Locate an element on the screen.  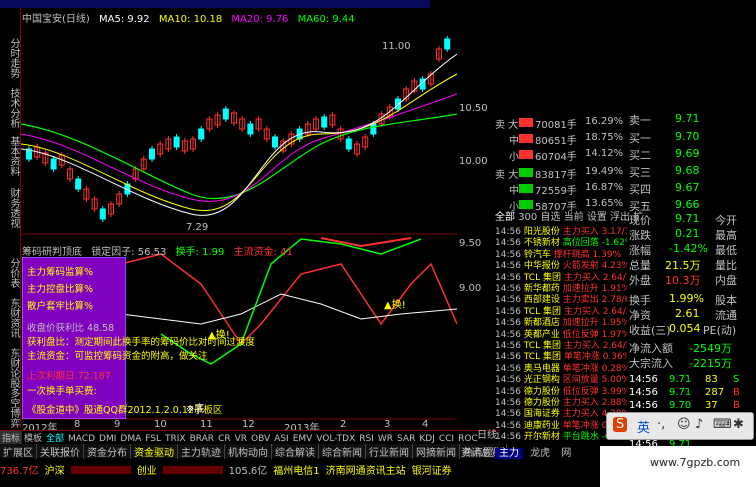
ladder-row: 买一 9.70 is located at coordinates (664, 137).